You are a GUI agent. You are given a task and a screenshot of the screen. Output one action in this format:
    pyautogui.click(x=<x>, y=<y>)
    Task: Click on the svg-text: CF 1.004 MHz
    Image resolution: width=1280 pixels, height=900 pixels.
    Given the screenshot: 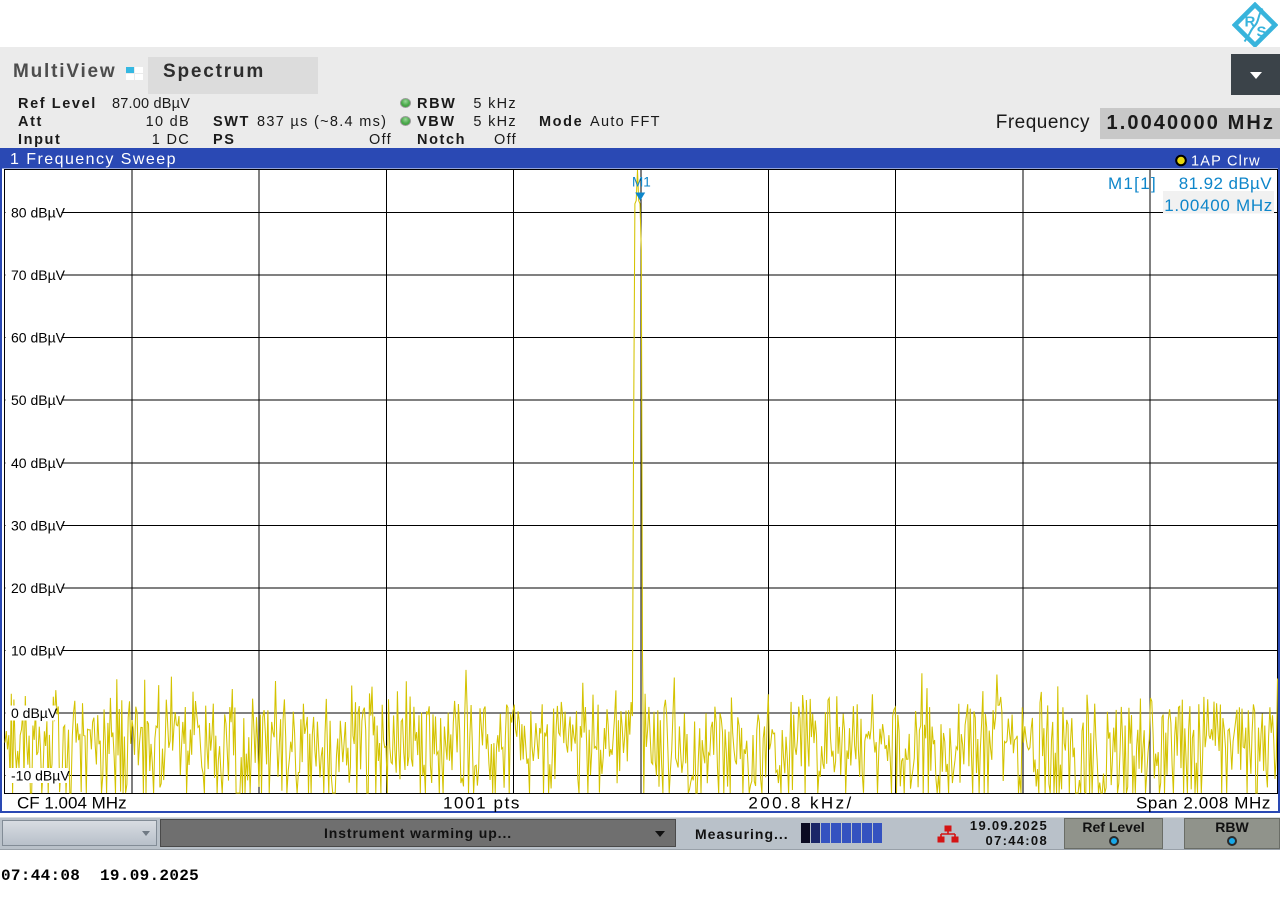 What is the action you would take?
    pyautogui.click(x=72, y=803)
    